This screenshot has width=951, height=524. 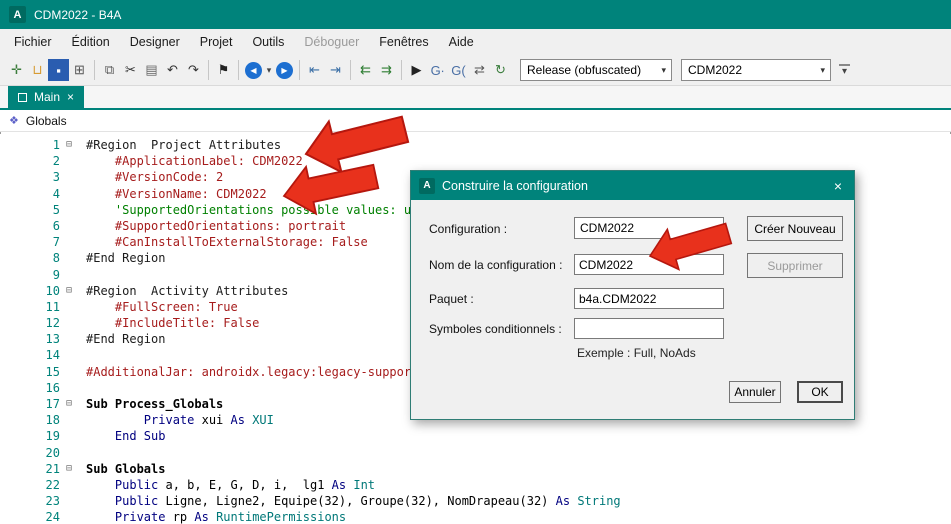 What do you see at coordinates (33, 42) in the screenshot?
I see `menu-item-fichier: Fichier` at bounding box center [33, 42].